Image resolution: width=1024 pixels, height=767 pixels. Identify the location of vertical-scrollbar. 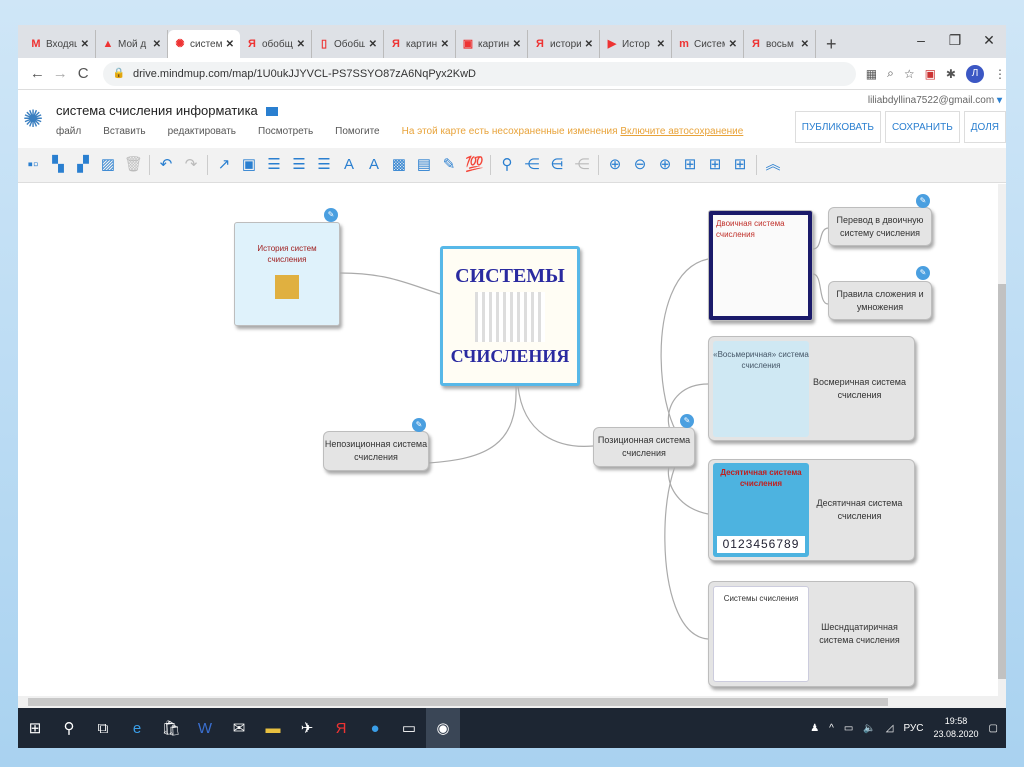
(1002, 440).